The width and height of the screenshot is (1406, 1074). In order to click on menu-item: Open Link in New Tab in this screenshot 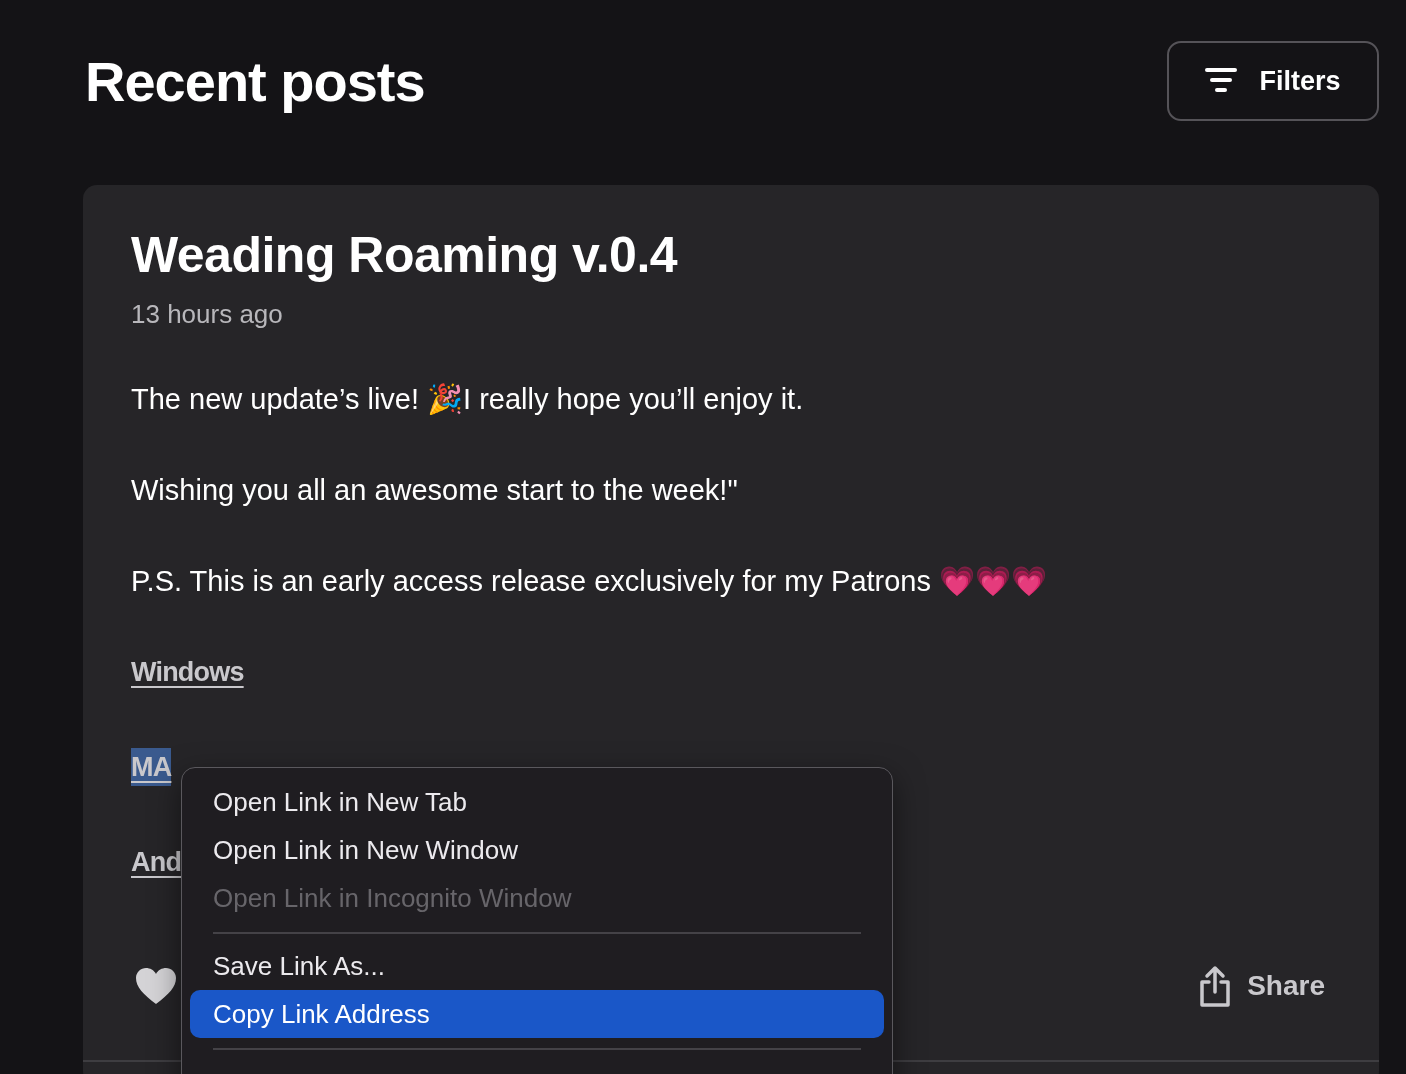, I will do `click(537, 802)`.